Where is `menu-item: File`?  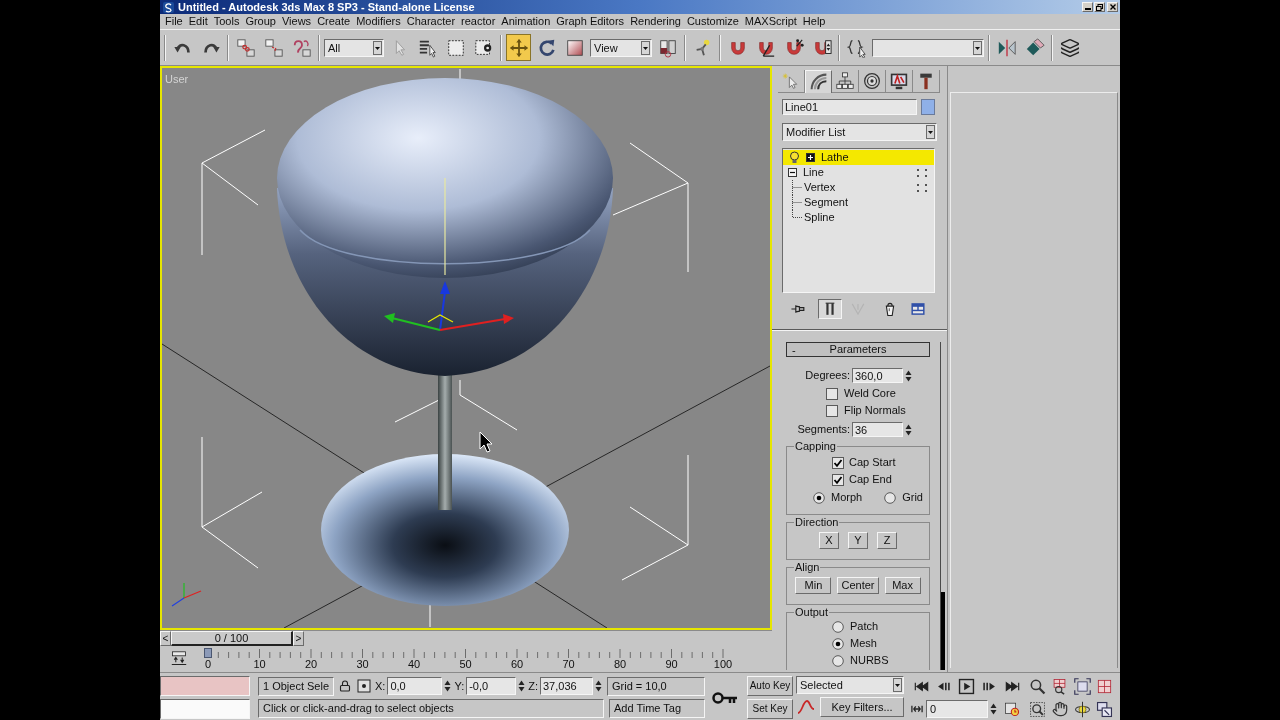
menu-item: File is located at coordinates (174, 21).